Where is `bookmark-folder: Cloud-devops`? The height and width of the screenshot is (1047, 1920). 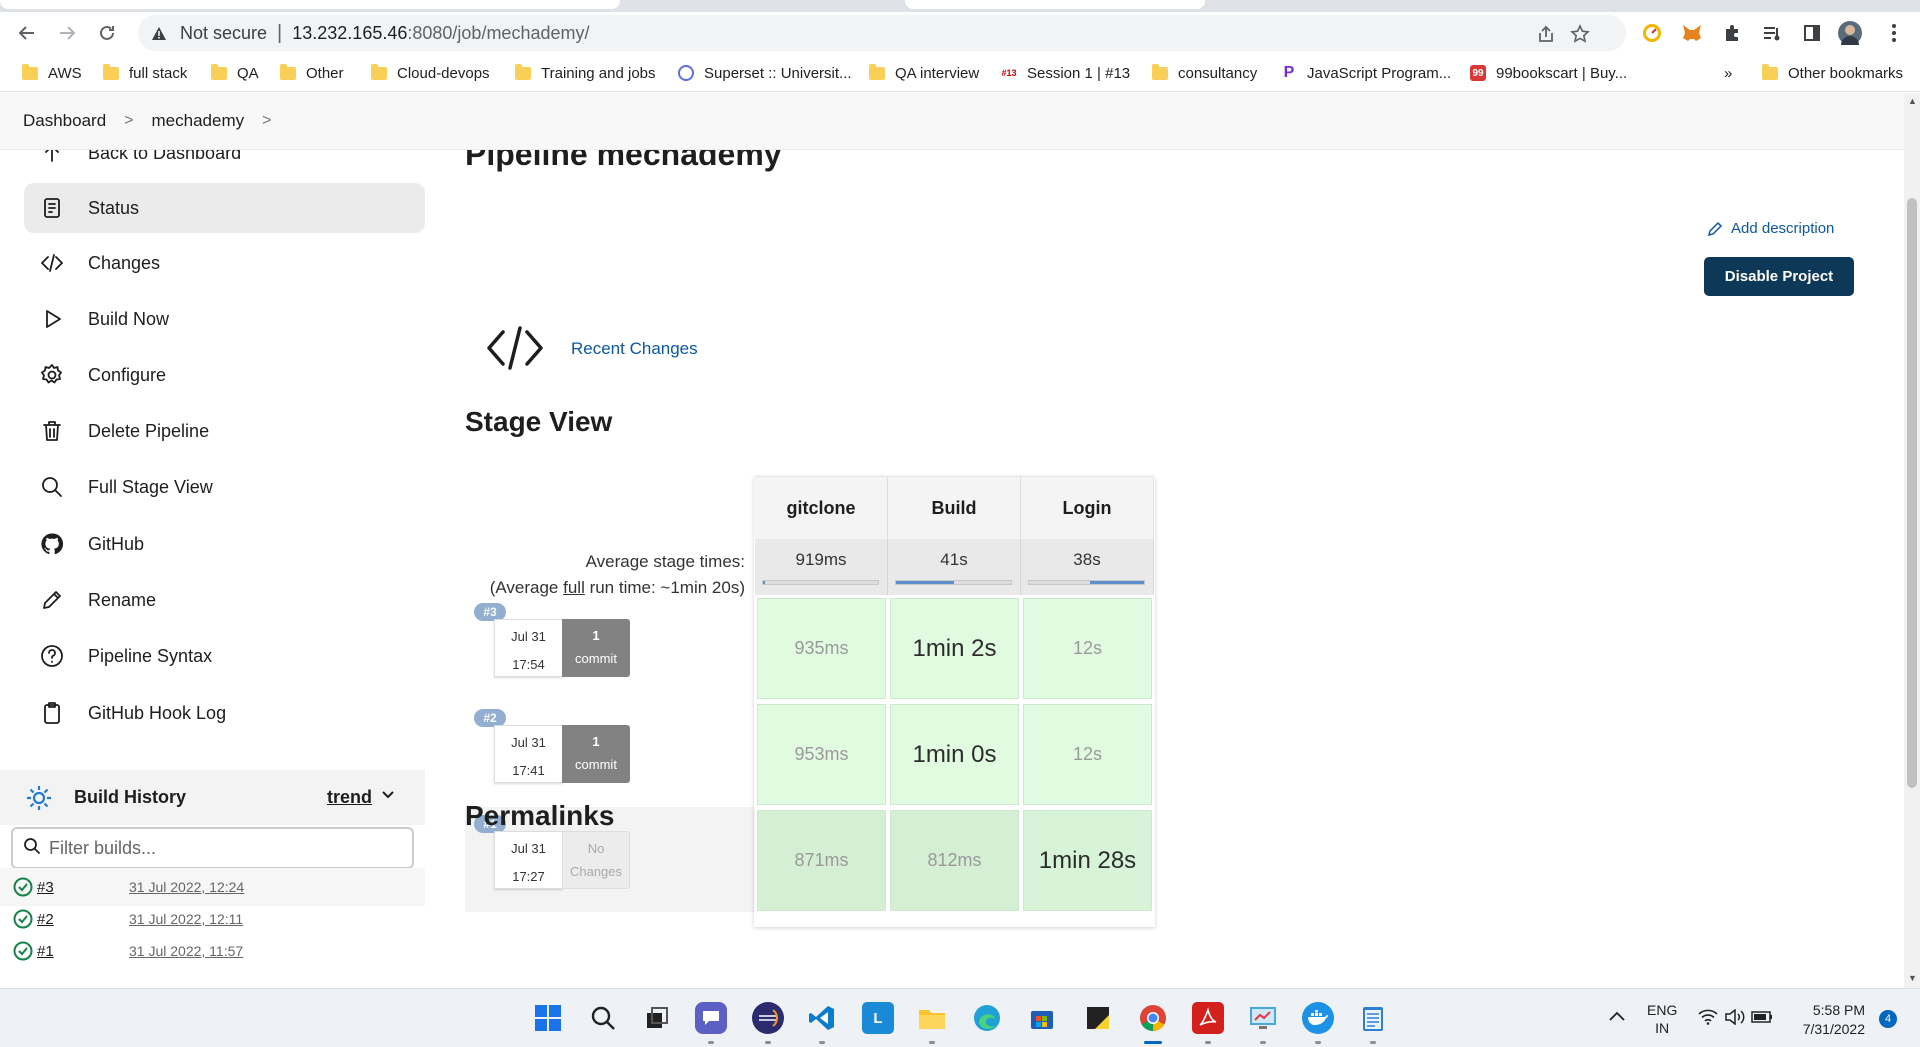 bookmark-folder: Cloud-devops is located at coordinates (430, 73).